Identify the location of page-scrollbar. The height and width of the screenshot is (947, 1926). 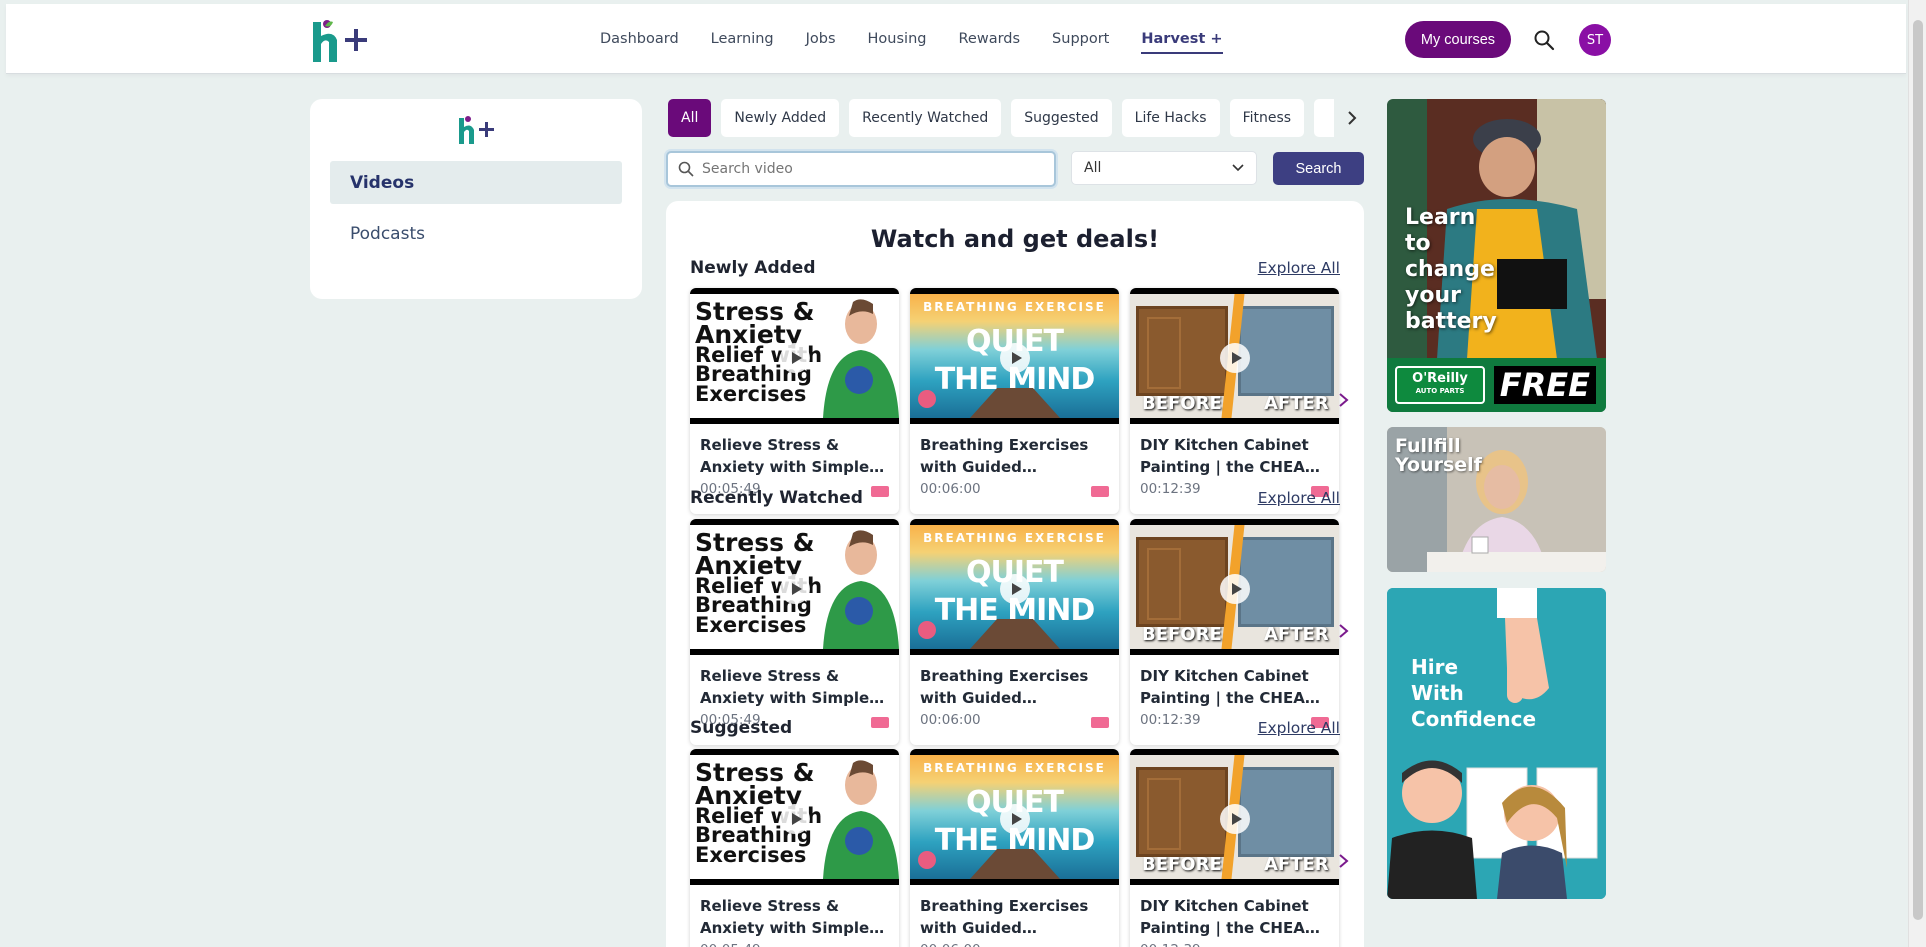
(1917, 473).